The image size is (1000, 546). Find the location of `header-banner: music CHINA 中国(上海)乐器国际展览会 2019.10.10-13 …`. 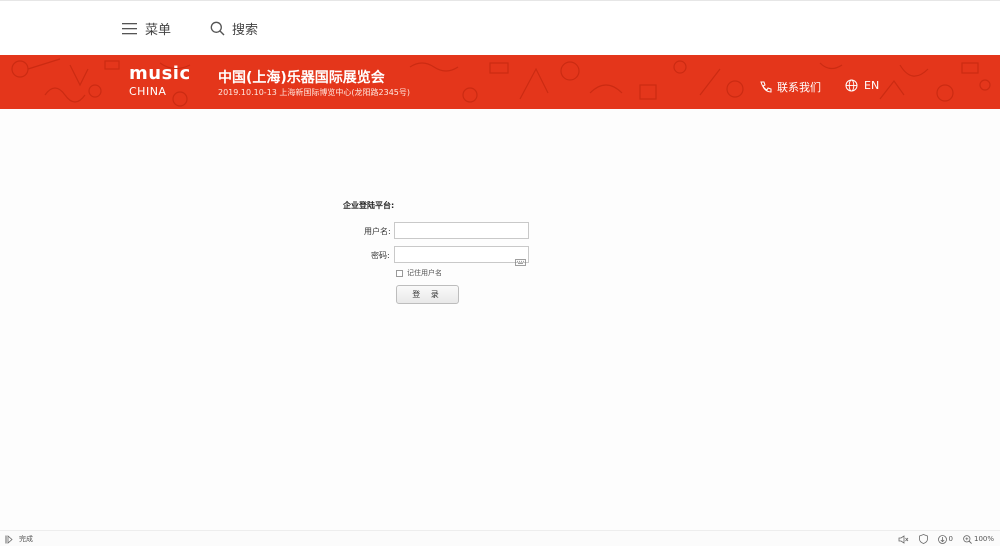

header-banner: music CHINA 中国(上海)乐器国际展览会 2019.10.10-13 … is located at coordinates (500, 82).